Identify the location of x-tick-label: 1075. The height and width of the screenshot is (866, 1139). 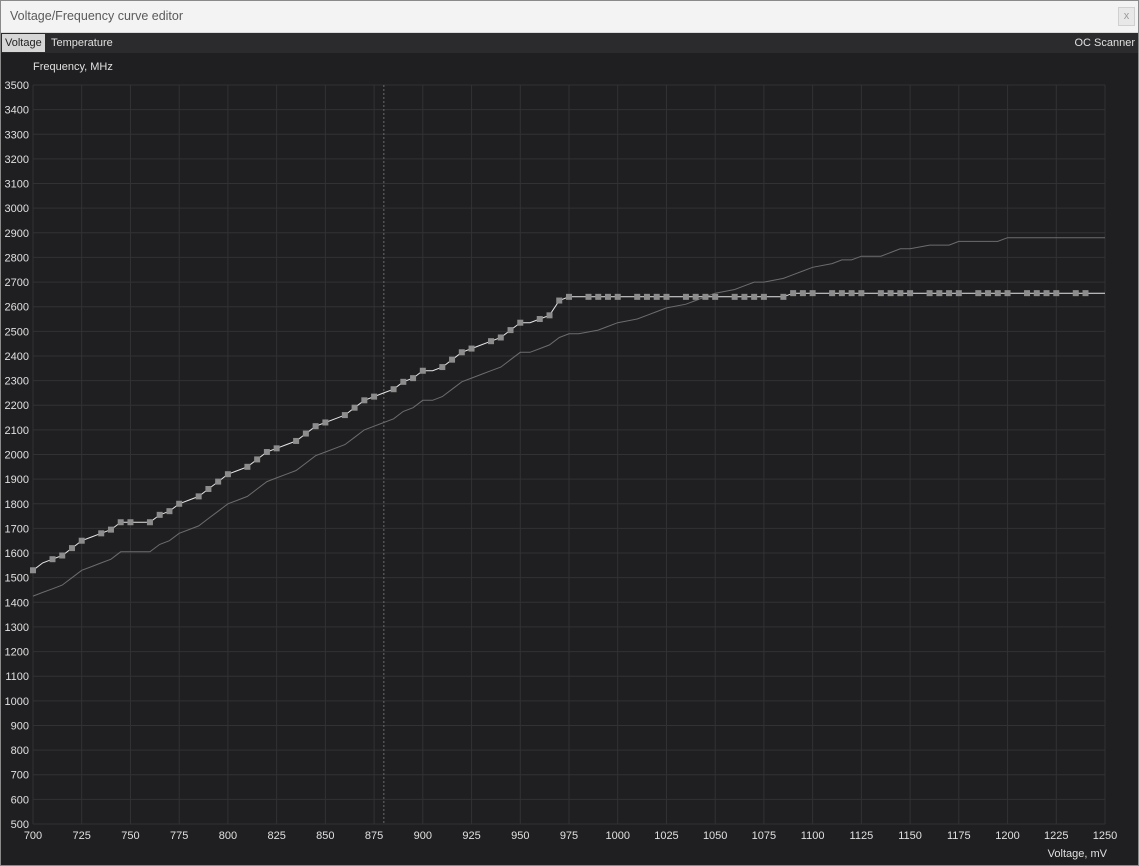
(764, 836).